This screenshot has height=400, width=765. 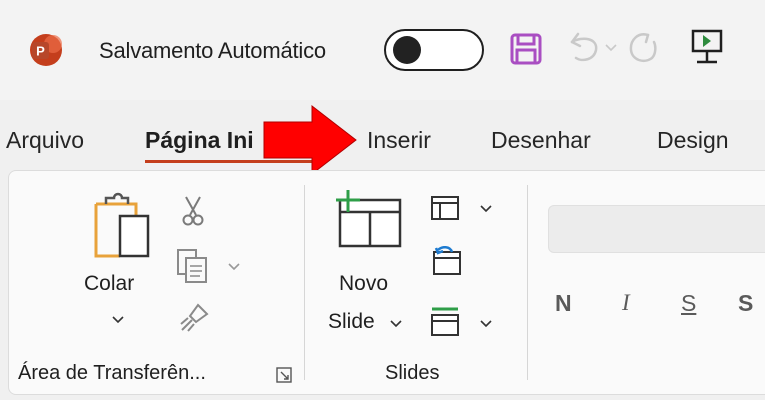 What do you see at coordinates (194, 318) in the screenshot?
I see `format-painter-icon` at bounding box center [194, 318].